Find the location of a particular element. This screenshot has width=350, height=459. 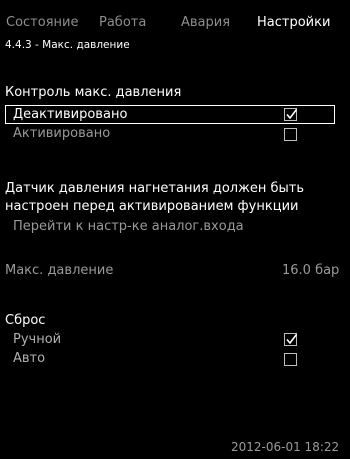

tab-alarm: Авария is located at coordinates (205, 22).